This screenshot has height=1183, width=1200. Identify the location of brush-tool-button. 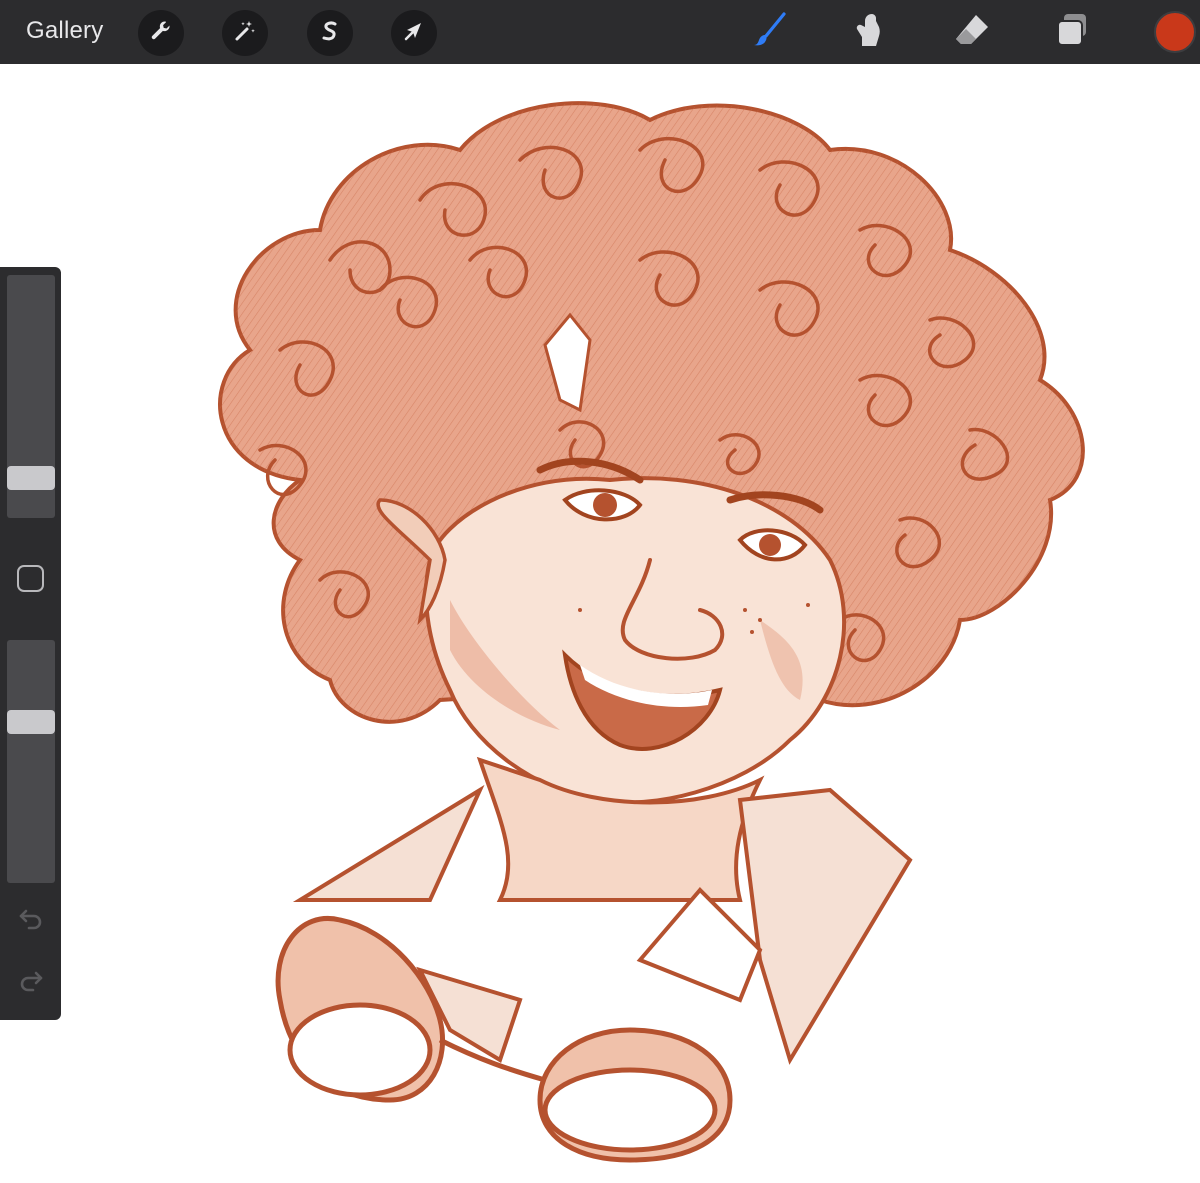
(770, 32).